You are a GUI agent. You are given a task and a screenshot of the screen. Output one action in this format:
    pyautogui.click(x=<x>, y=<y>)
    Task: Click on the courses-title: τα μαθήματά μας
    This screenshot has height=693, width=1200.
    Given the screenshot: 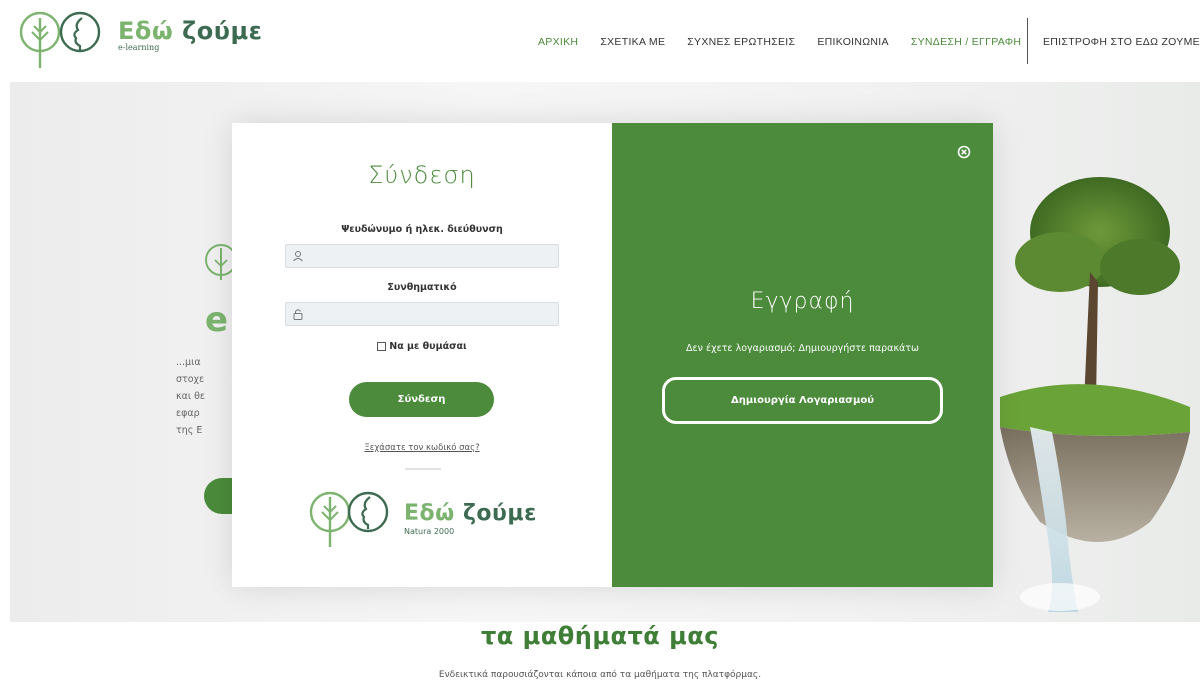 What is the action you would take?
    pyautogui.click(x=600, y=636)
    